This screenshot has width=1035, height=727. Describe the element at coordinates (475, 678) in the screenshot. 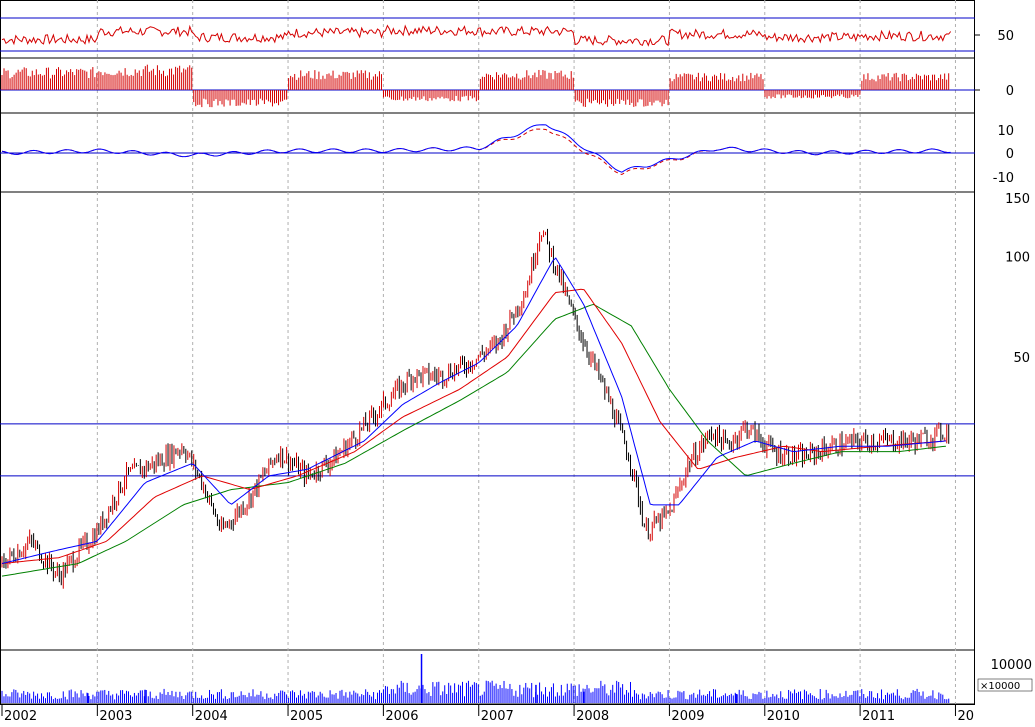

I see `volume-bars` at that location.